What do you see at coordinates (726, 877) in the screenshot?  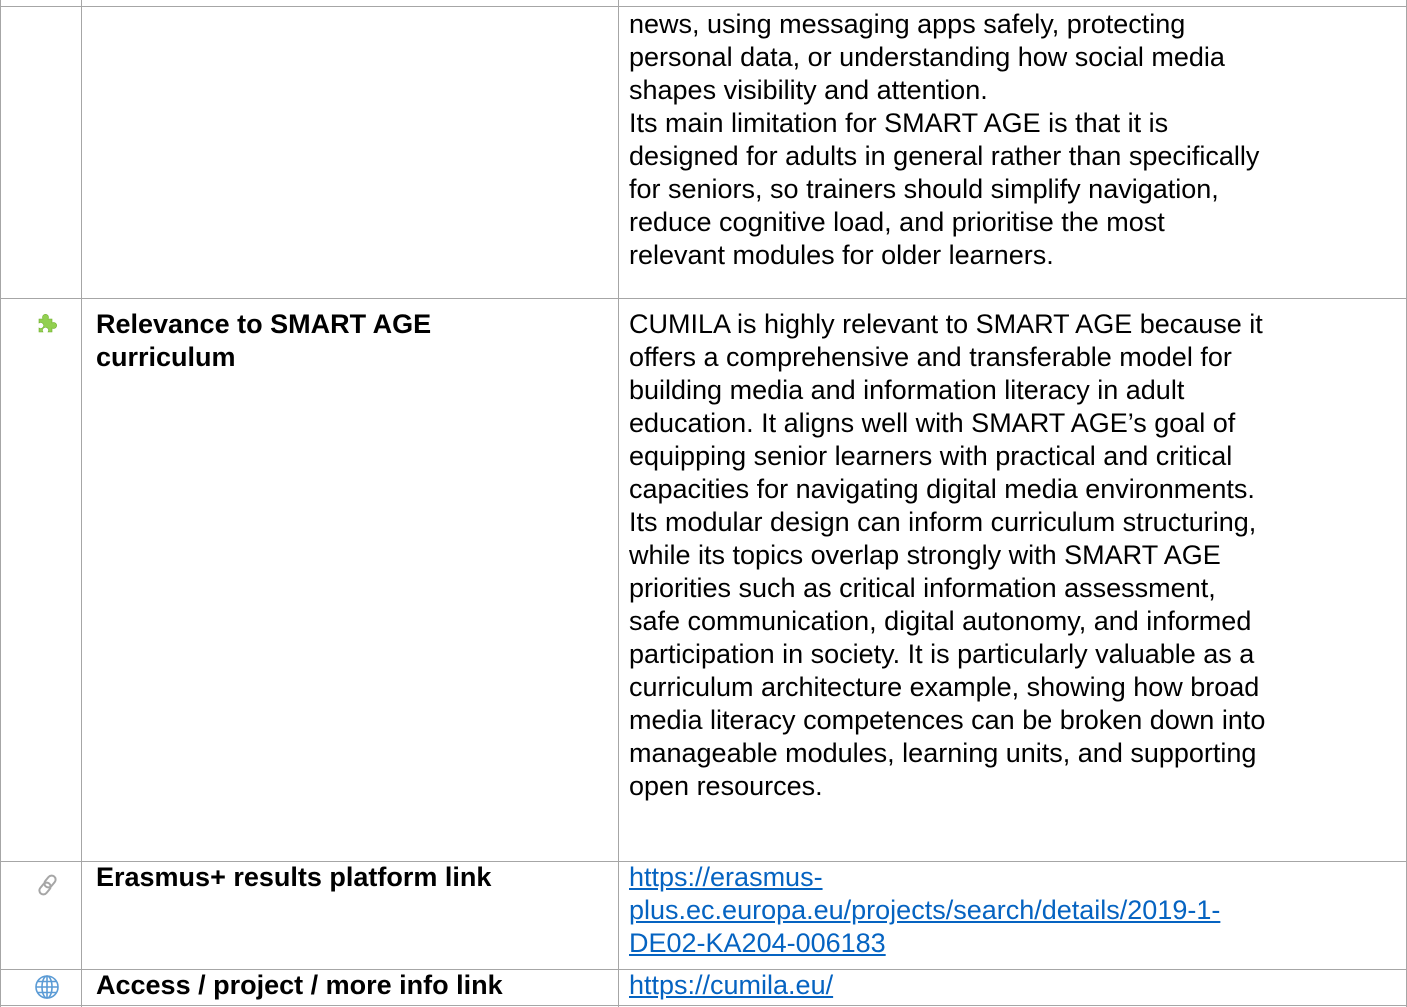 I see `link-line: https://erasmus-` at bounding box center [726, 877].